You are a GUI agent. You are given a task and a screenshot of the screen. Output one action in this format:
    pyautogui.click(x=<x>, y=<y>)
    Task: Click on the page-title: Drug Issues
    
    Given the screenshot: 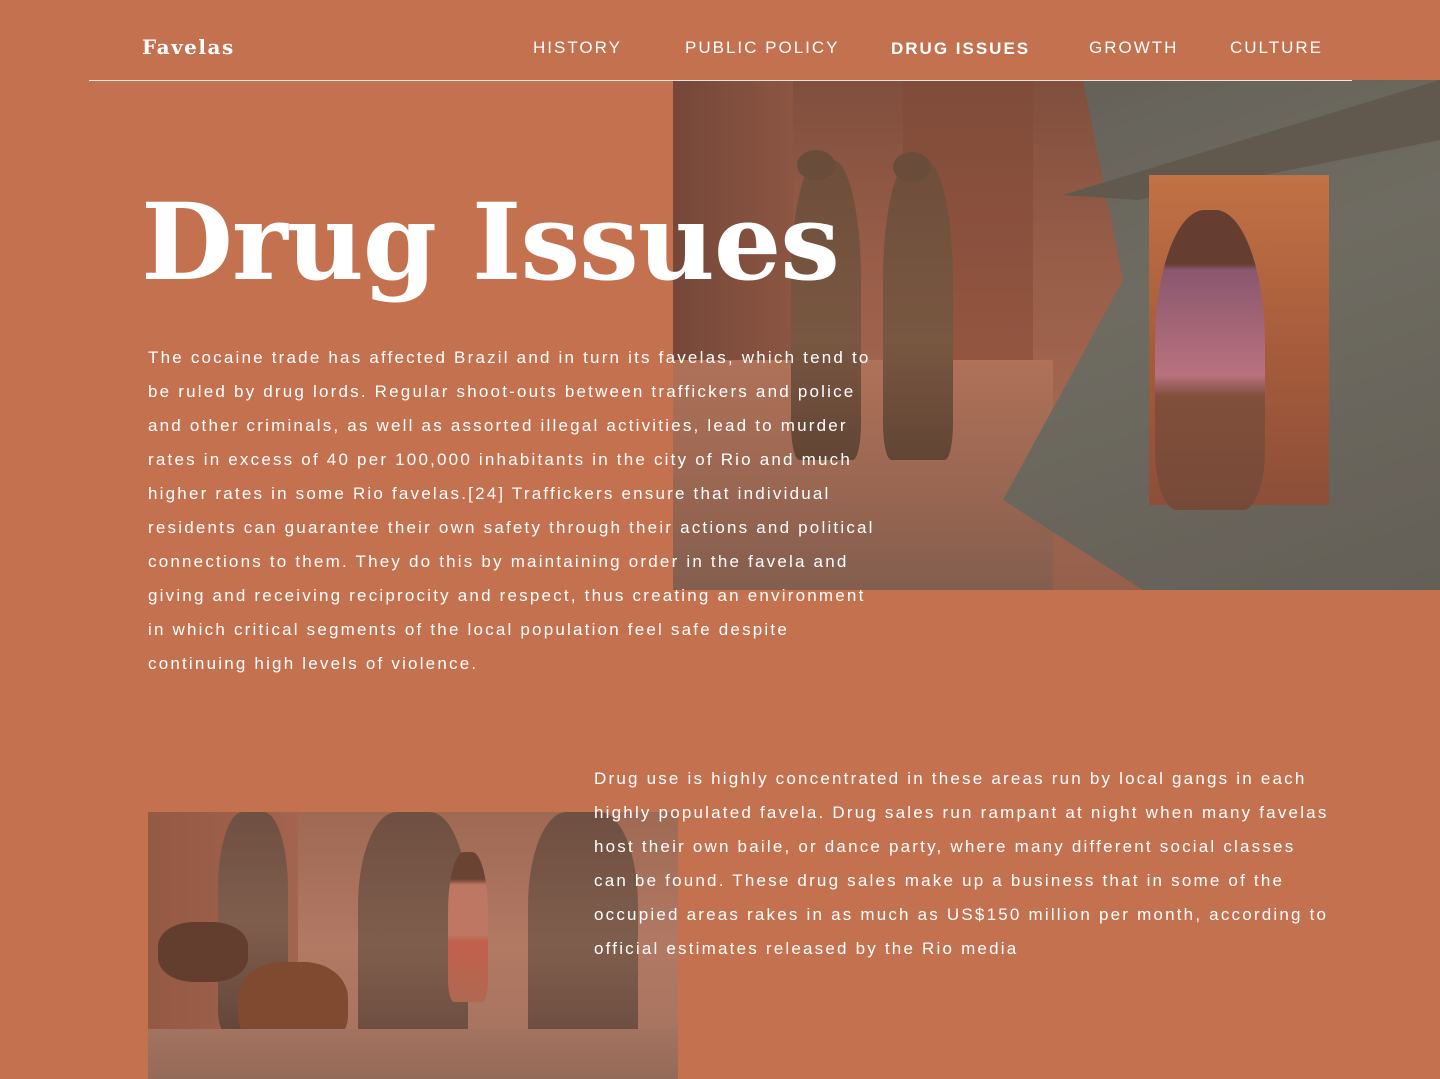 What is the action you would take?
    pyautogui.click(x=490, y=241)
    